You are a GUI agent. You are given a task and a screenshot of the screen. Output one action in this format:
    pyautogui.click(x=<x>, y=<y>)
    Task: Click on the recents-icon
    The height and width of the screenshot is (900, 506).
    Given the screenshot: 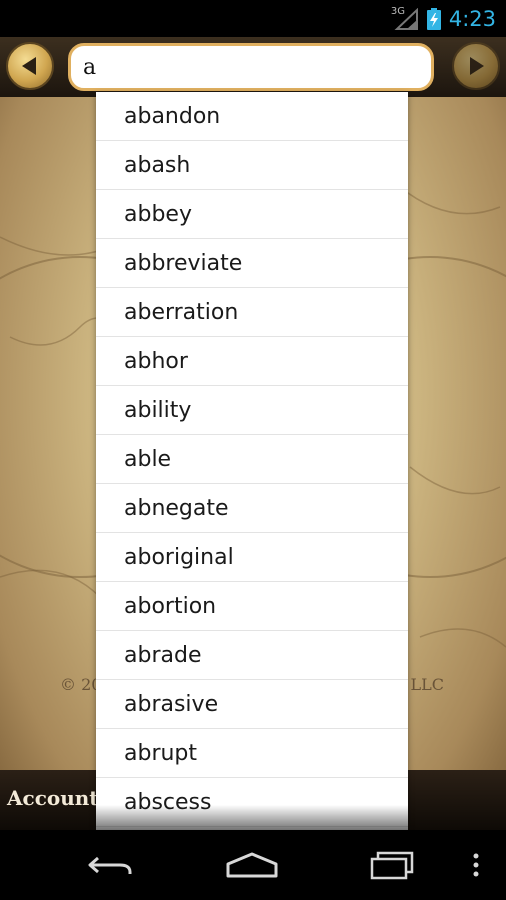 What is the action you would take?
    pyautogui.click(x=392, y=865)
    